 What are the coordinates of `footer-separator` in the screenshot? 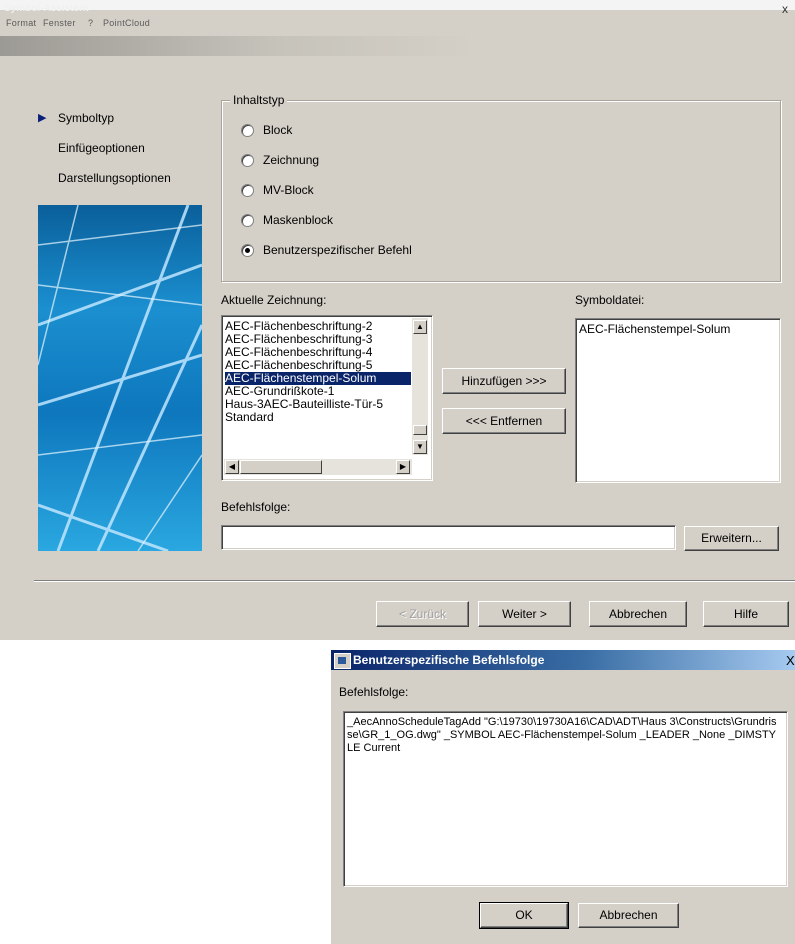 It's located at (414, 581).